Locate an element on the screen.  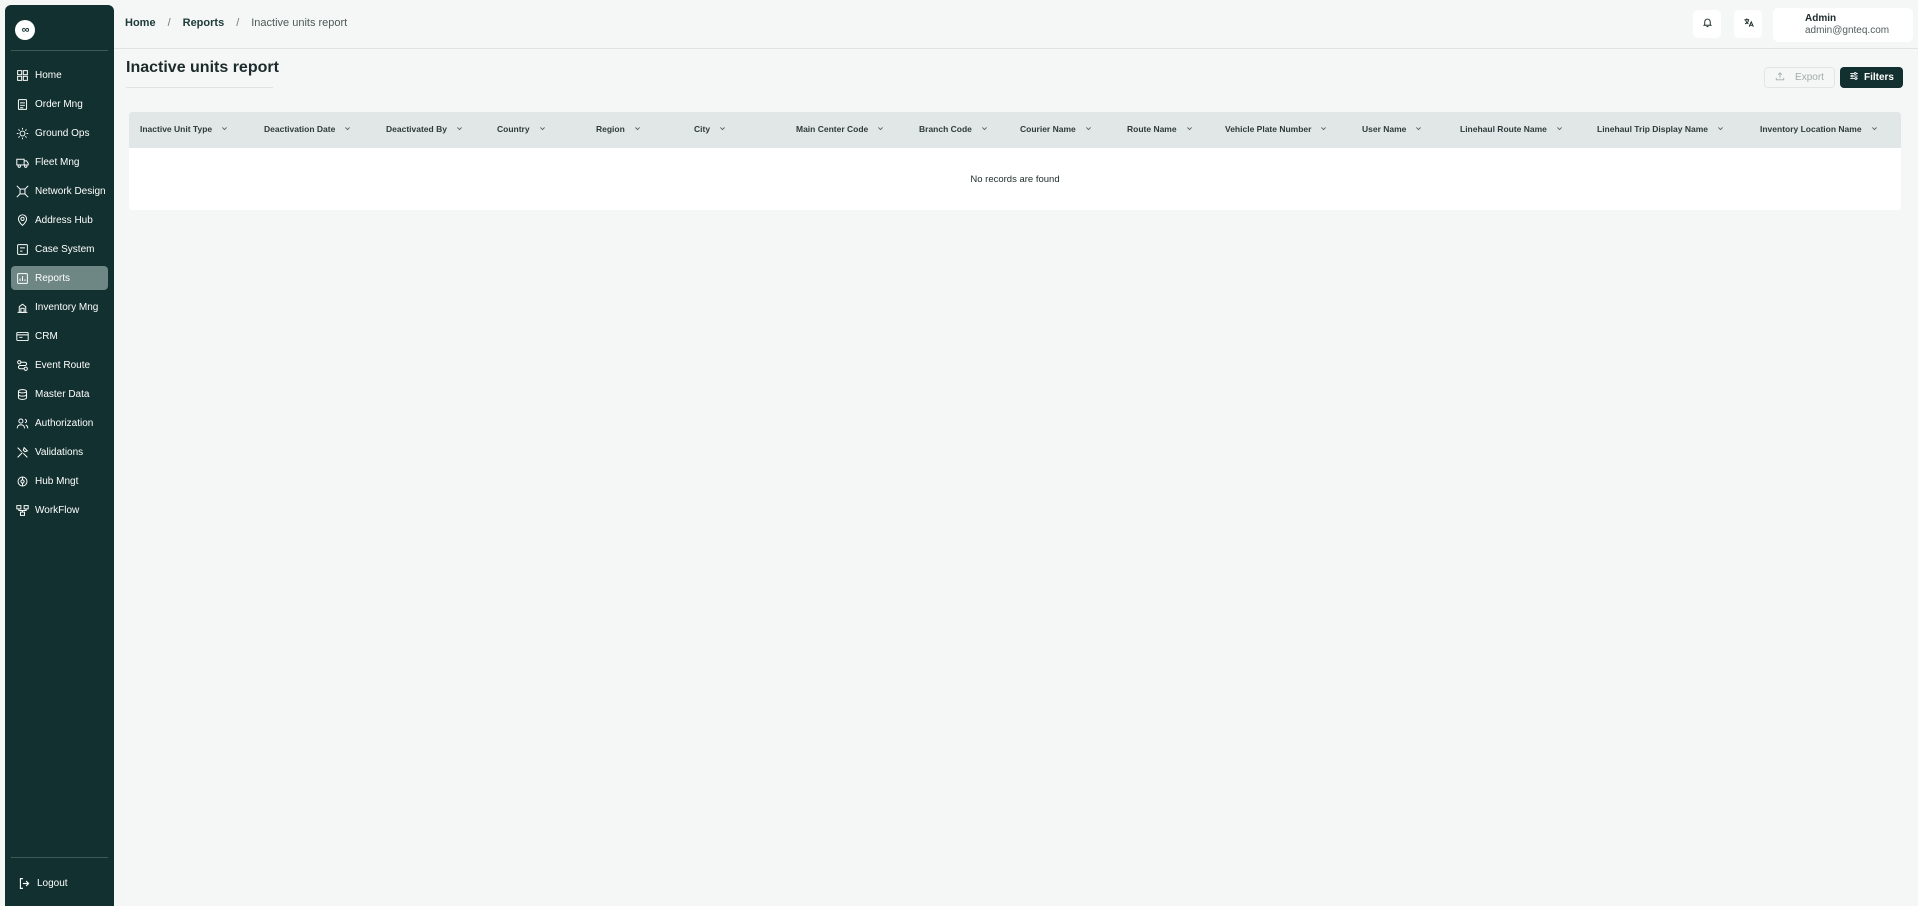
column-header: Main Center Code is located at coordinates (840, 129).